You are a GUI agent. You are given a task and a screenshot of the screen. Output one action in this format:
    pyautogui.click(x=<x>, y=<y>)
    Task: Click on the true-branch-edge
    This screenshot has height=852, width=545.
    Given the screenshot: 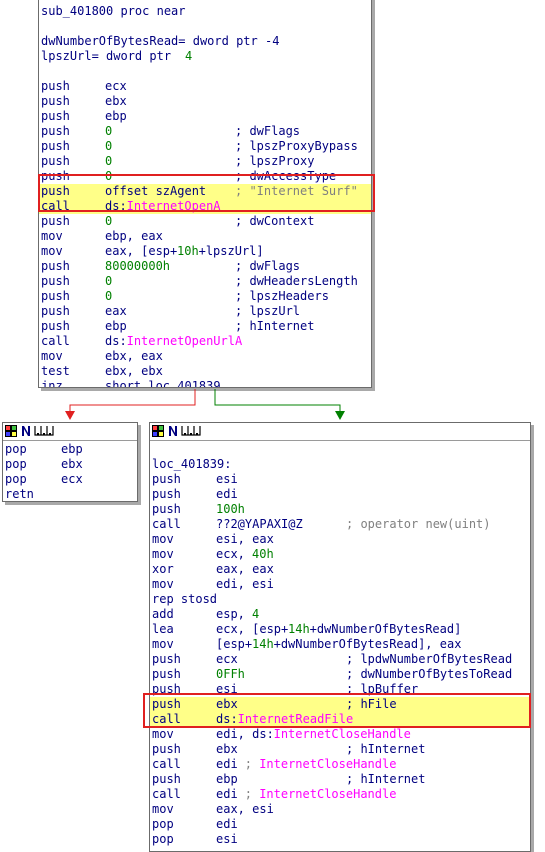 What is the action you would take?
    pyautogui.click(x=279, y=404)
    